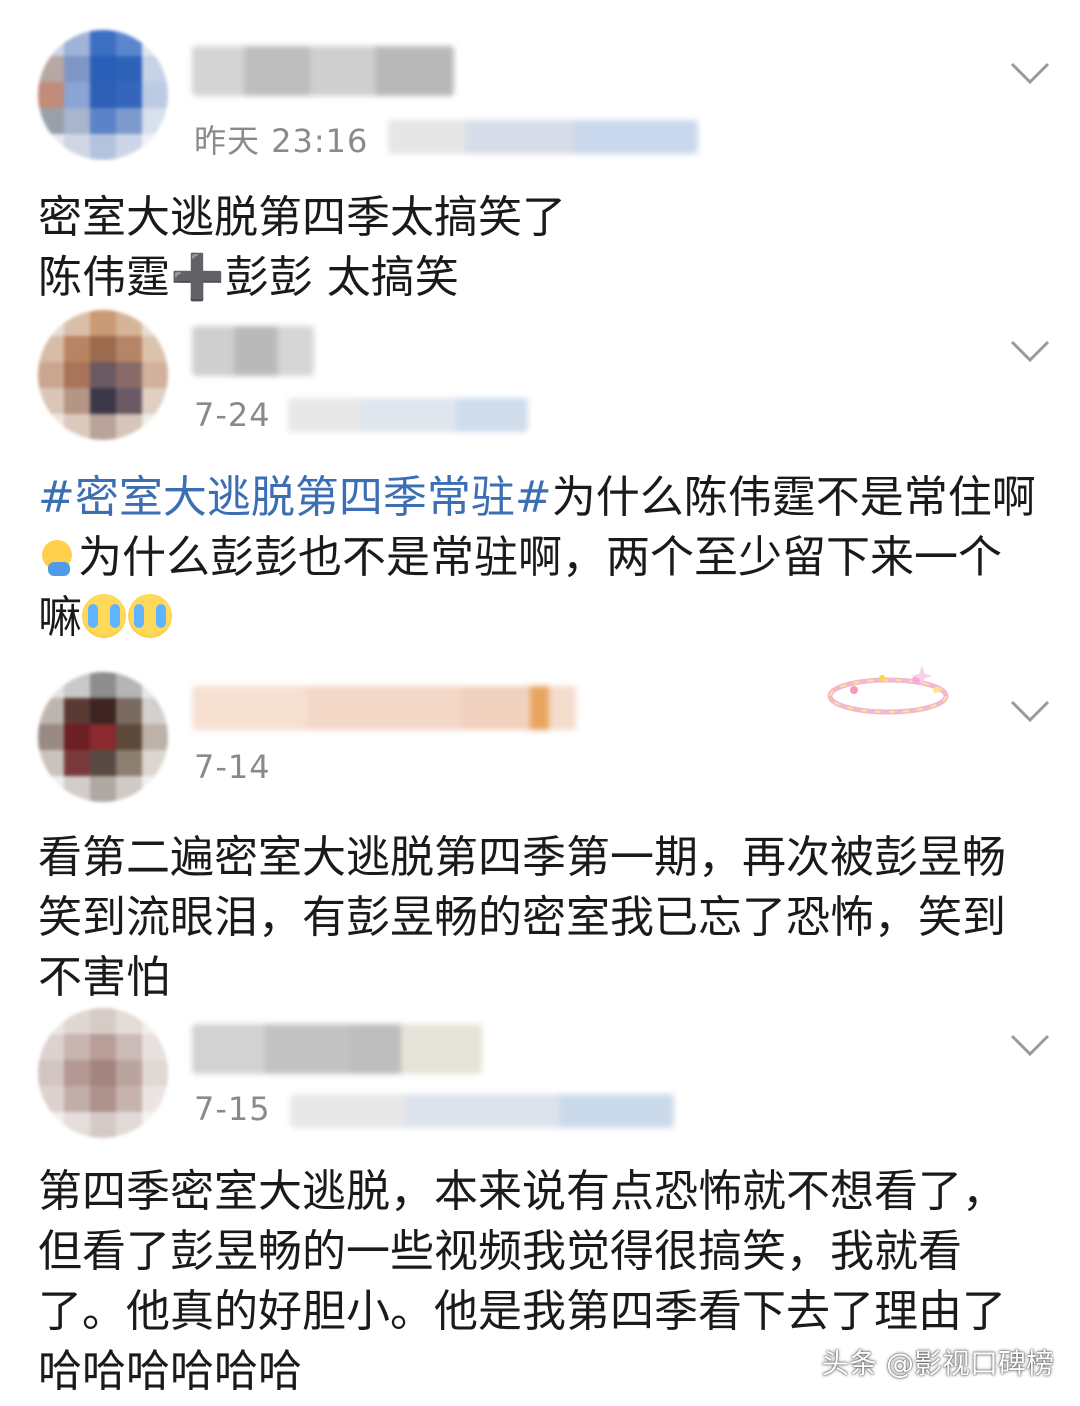 The width and height of the screenshot is (1080, 1406). I want to click on comment-line: #密室大逃脱第四季常驻#为什么陈伟霆不是常住啊, so click(543, 498).